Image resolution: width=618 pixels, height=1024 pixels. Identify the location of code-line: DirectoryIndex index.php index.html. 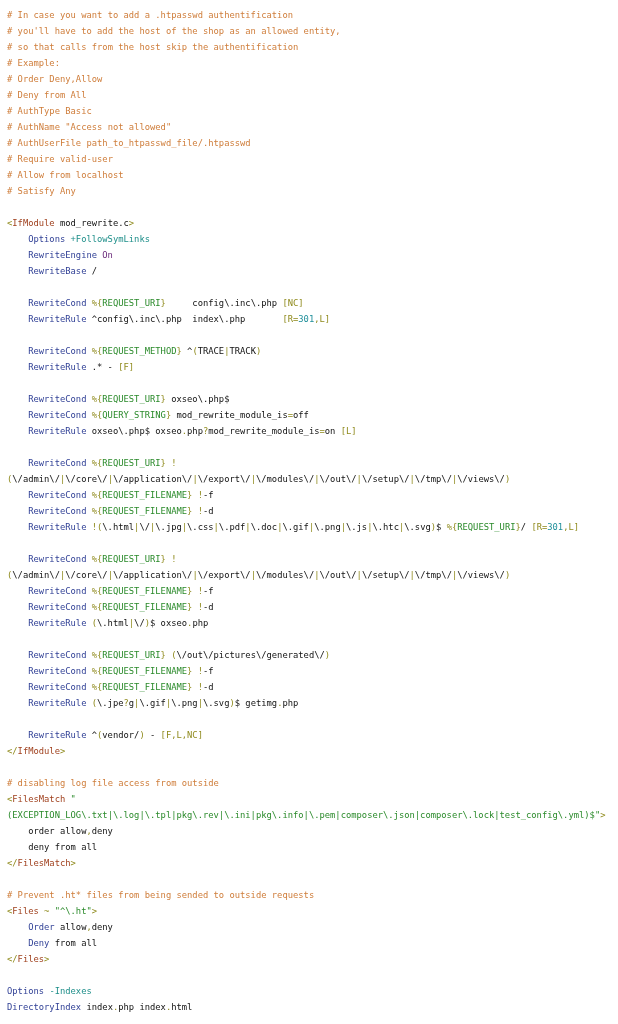
(100, 1007).